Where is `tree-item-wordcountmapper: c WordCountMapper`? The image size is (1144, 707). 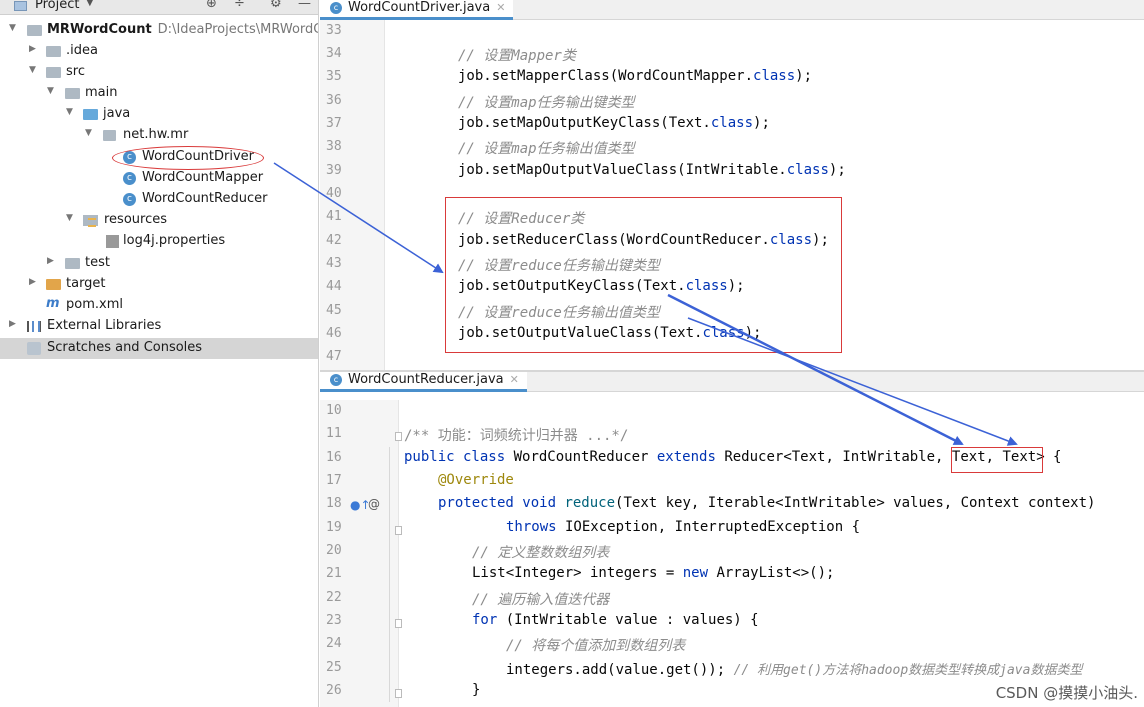 tree-item-wordcountmapper: c WordCountMapper is located at coordinates (159, 178).